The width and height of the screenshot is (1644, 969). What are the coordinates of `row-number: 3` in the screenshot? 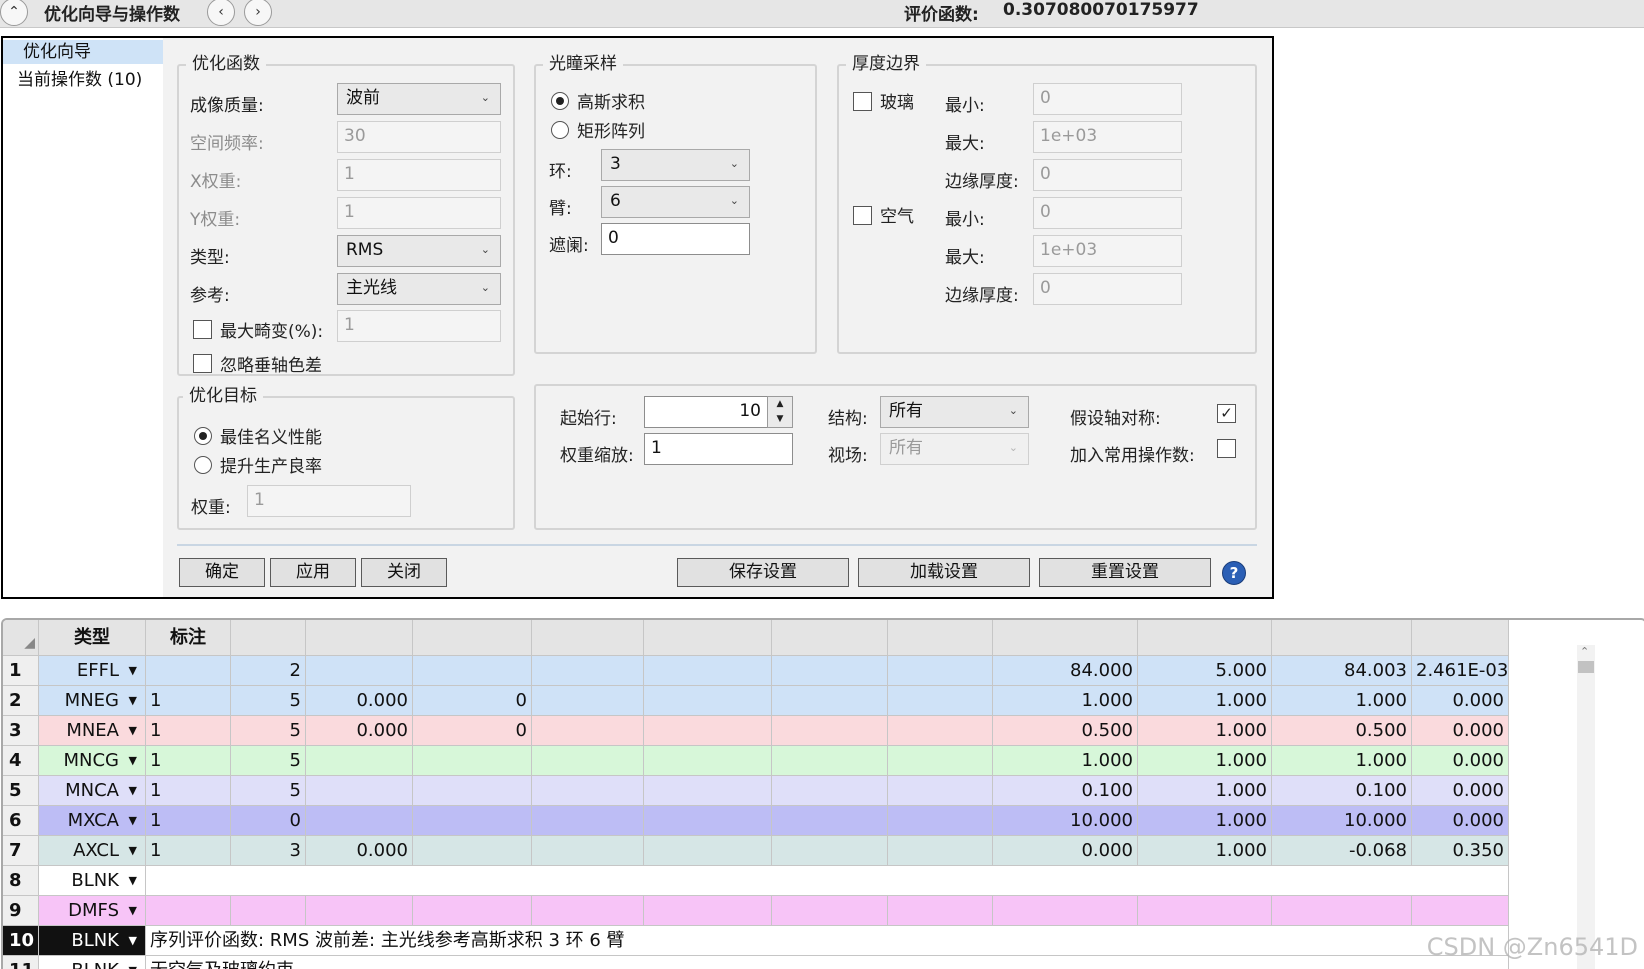 It's located at (21, 731).